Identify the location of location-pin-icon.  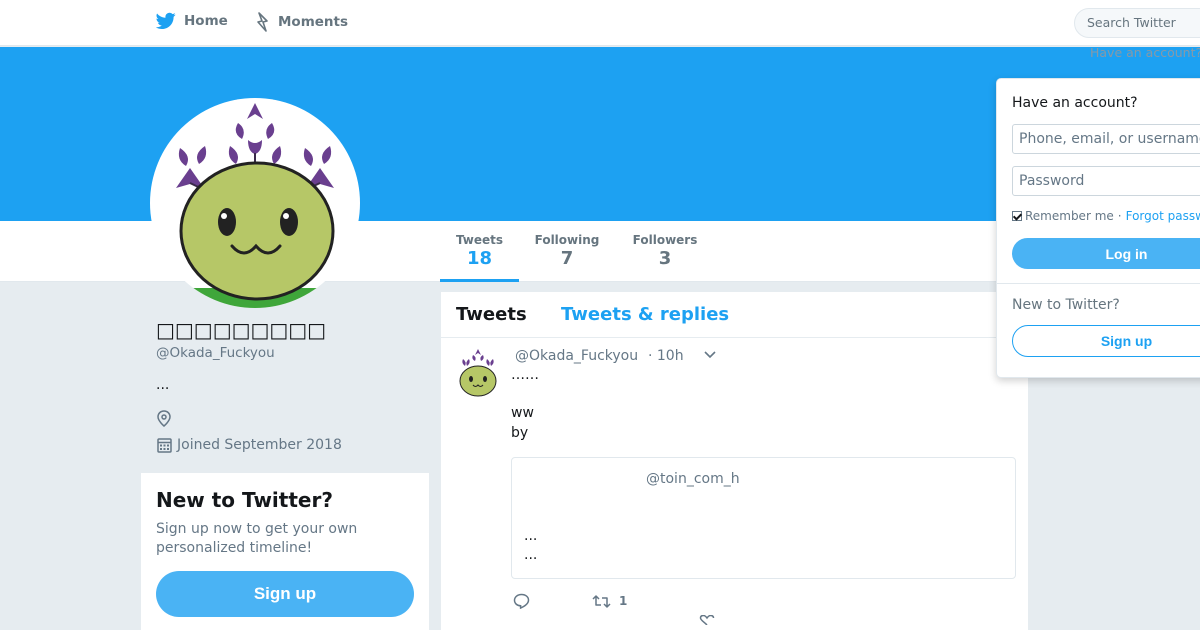
(164, 418).